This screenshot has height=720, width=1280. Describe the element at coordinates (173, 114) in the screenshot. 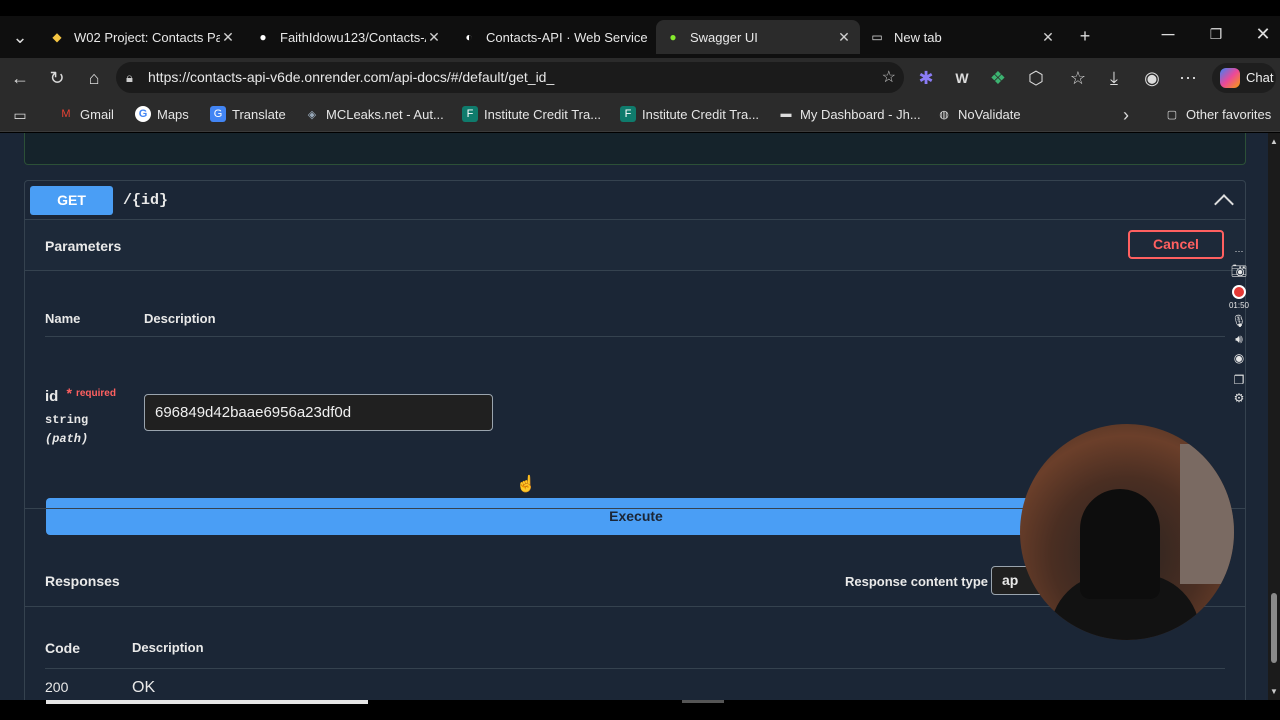

I see `bookmark-label: Maps` at that location.